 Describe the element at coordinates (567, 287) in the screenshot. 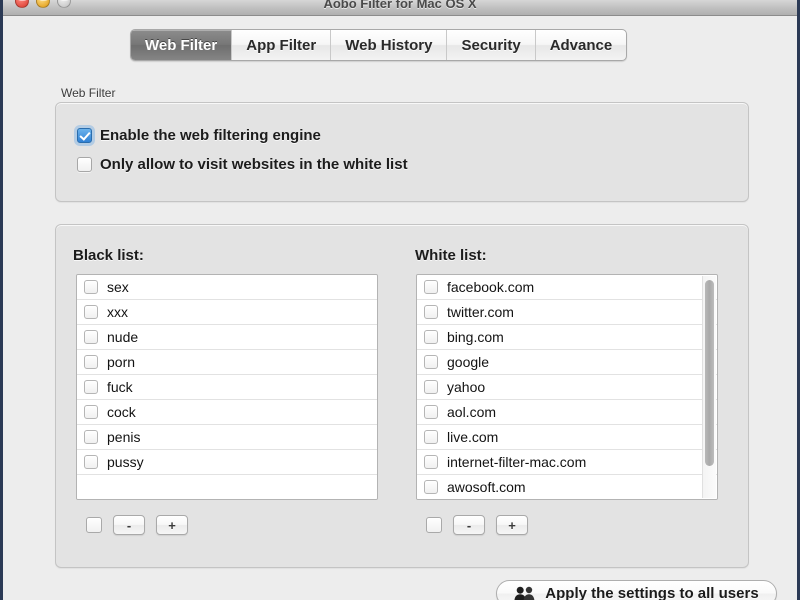

I see `list-item: facebook.com` at that location.